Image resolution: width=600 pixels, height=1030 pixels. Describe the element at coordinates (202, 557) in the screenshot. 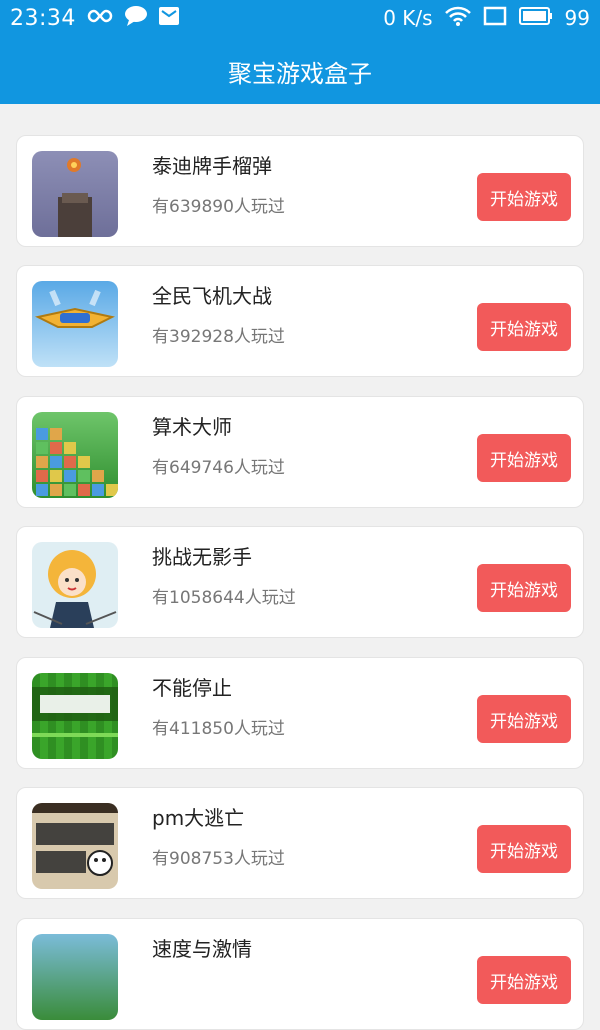

I see `game-title: 挑战无影手` at that location.